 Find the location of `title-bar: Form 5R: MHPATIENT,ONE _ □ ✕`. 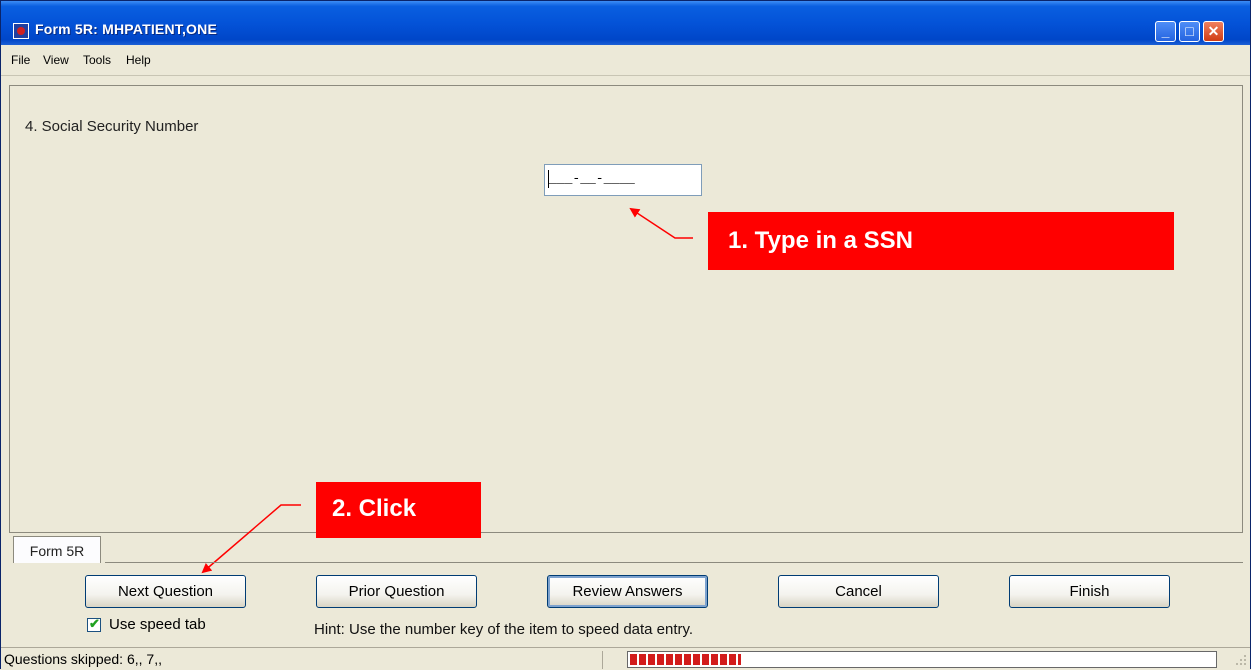

title-bar: Form 5R: MHPATIENT,ONE _ □ ✕ is located at coordinates (625, 23).